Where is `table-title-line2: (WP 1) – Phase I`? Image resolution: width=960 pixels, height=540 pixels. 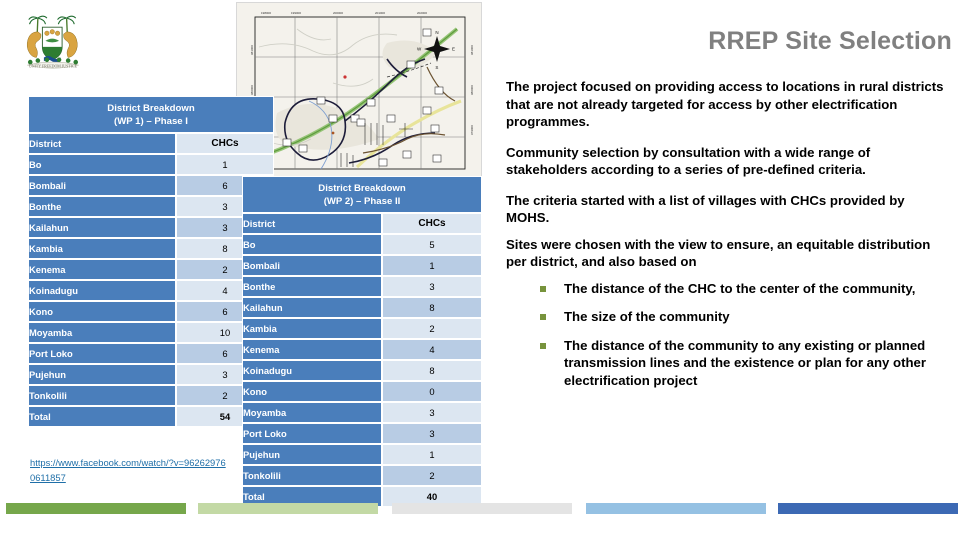
table-title-line2: (WP 1) – Phase I is located at coordinates (151, 121).